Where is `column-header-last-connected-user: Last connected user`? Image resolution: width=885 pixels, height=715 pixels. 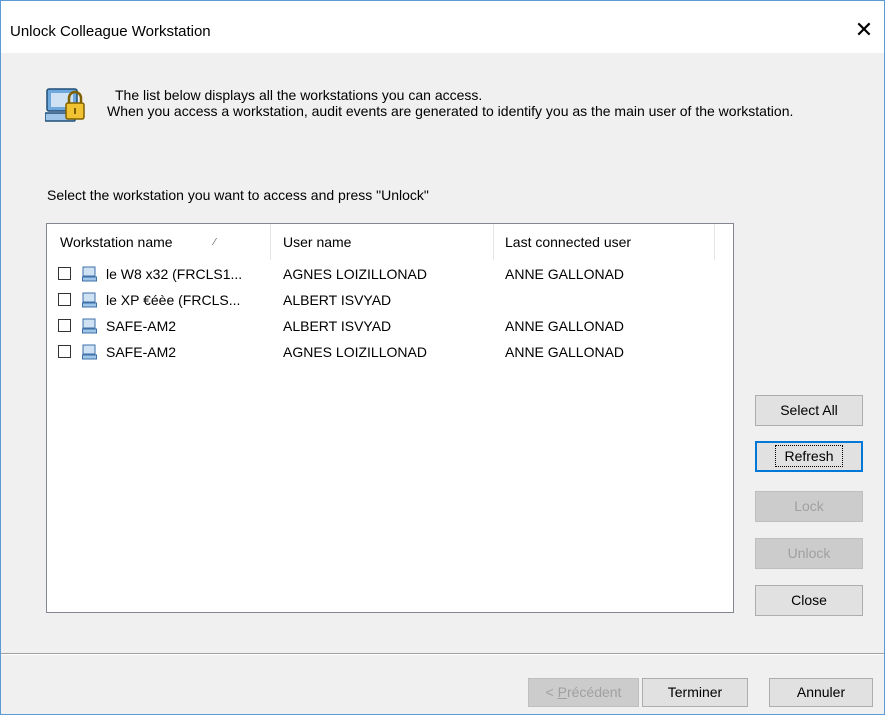
column-header-last-connected-user: Last connected user is located at coordinates (568, 242).